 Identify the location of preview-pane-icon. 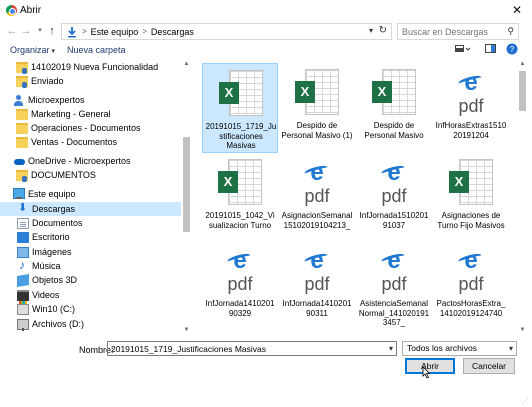
(491, 50).